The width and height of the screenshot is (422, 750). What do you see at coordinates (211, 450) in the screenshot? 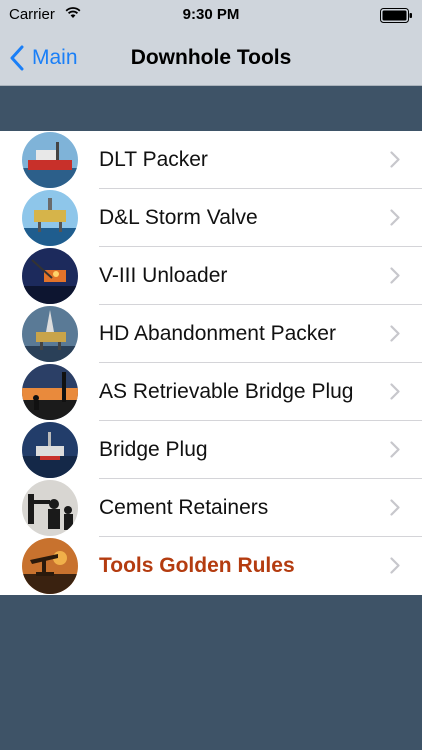
I see `list-item: Bridge Plug` at bounding box center [211, 450].